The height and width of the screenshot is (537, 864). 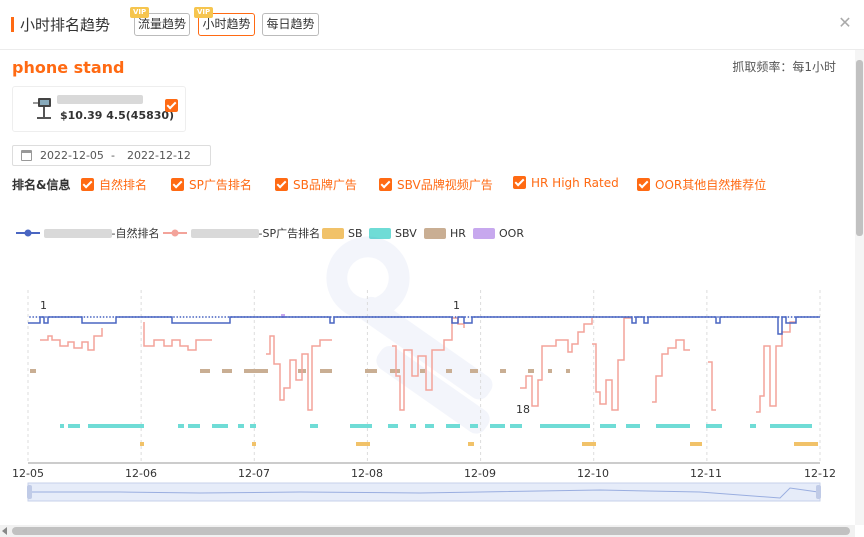 What do you see at coordinates (498, 234) in the screenshot?
I see `legend-oor: OOR` at bounding box center [498, 234].